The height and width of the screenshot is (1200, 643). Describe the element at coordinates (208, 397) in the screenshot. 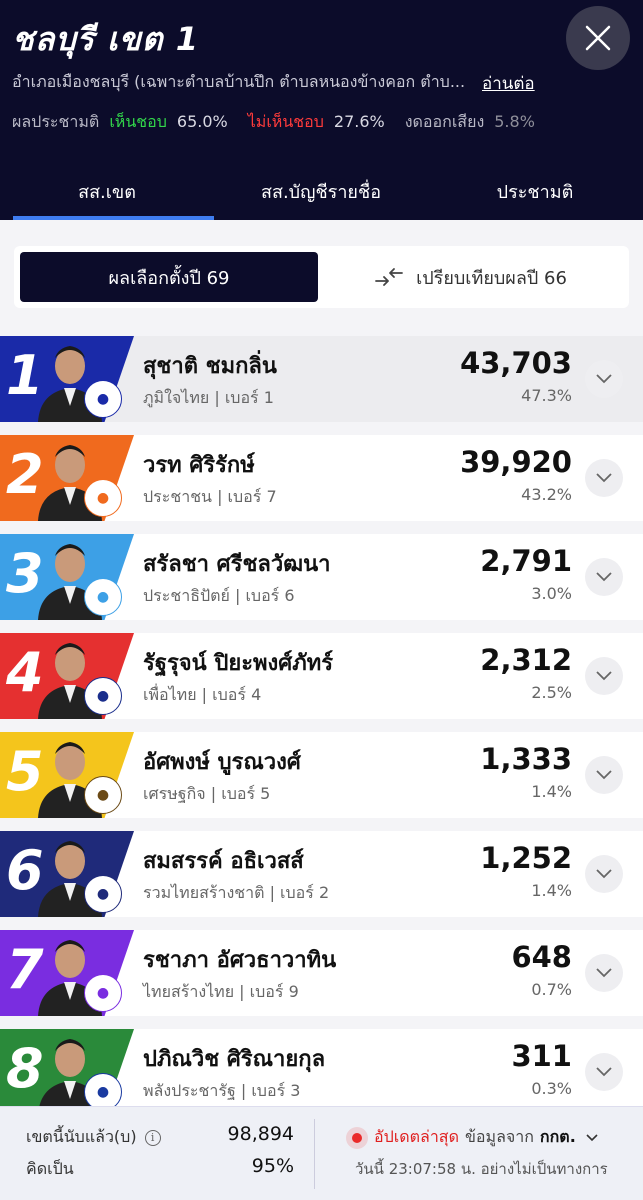

I see `candidate-party-number: ภูมิใจไทย | เบอร์ 1` at that location.